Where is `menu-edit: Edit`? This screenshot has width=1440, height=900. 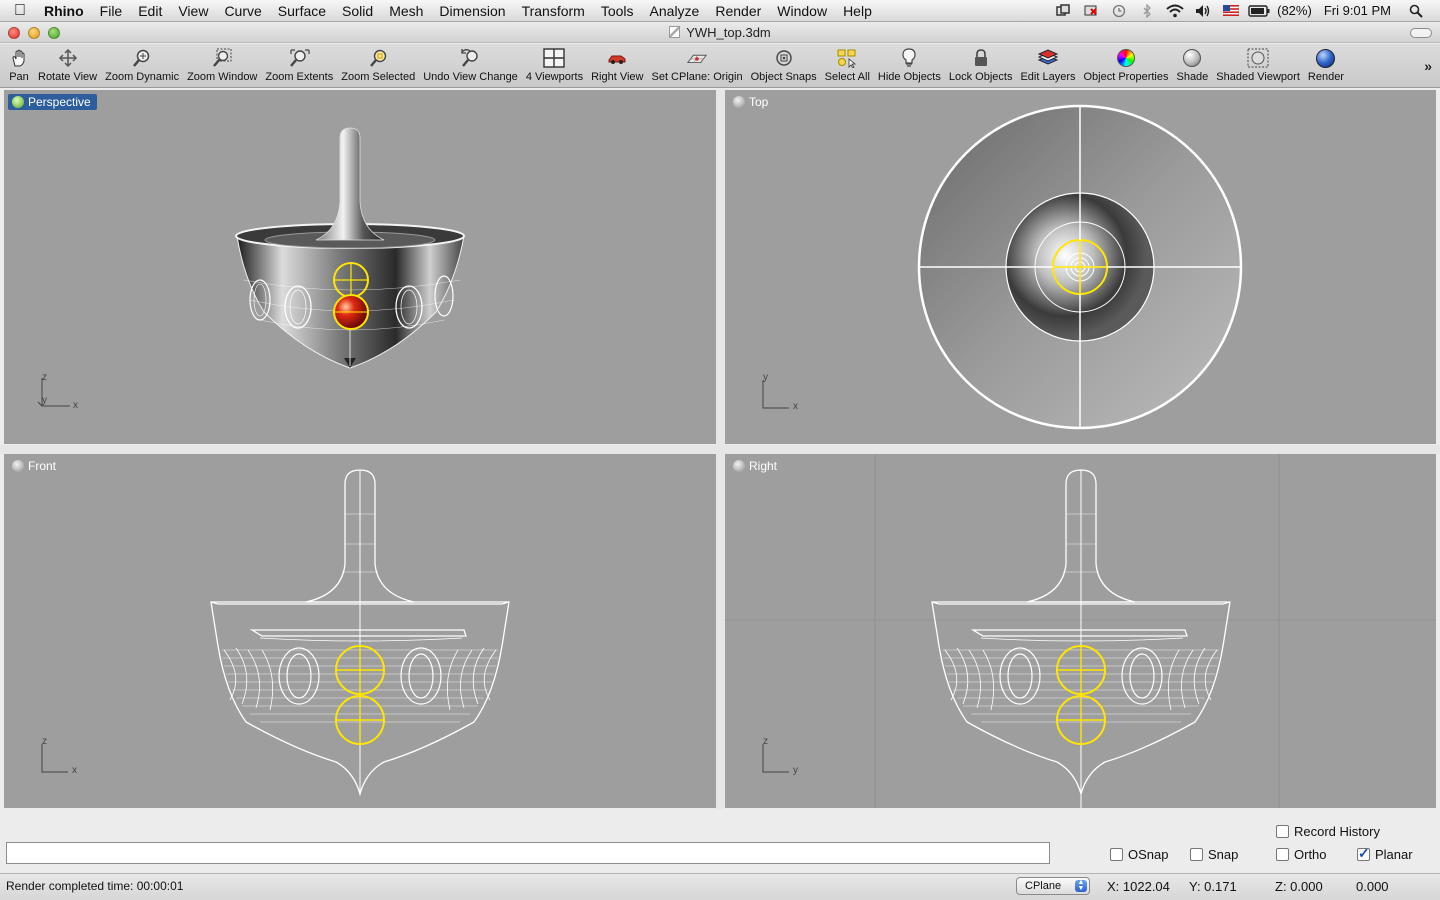
menu-edit: Edit is located at coordinates (150, 11).